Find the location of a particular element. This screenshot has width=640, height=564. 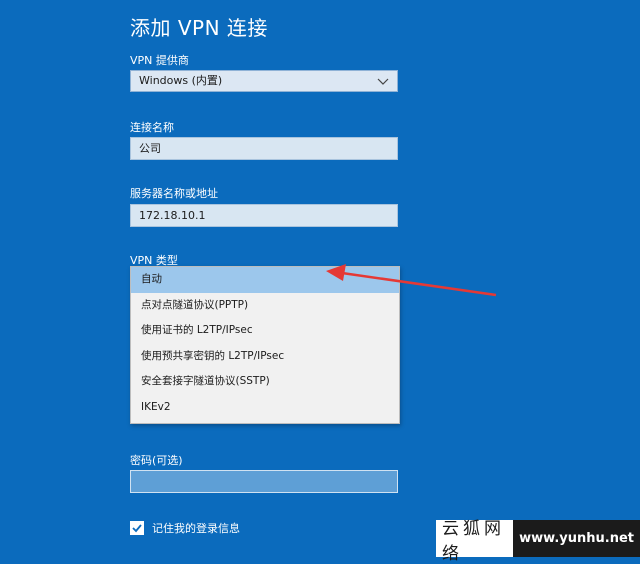

page-title: 添加 VPN 连接 is located at coordinates (199, 28).